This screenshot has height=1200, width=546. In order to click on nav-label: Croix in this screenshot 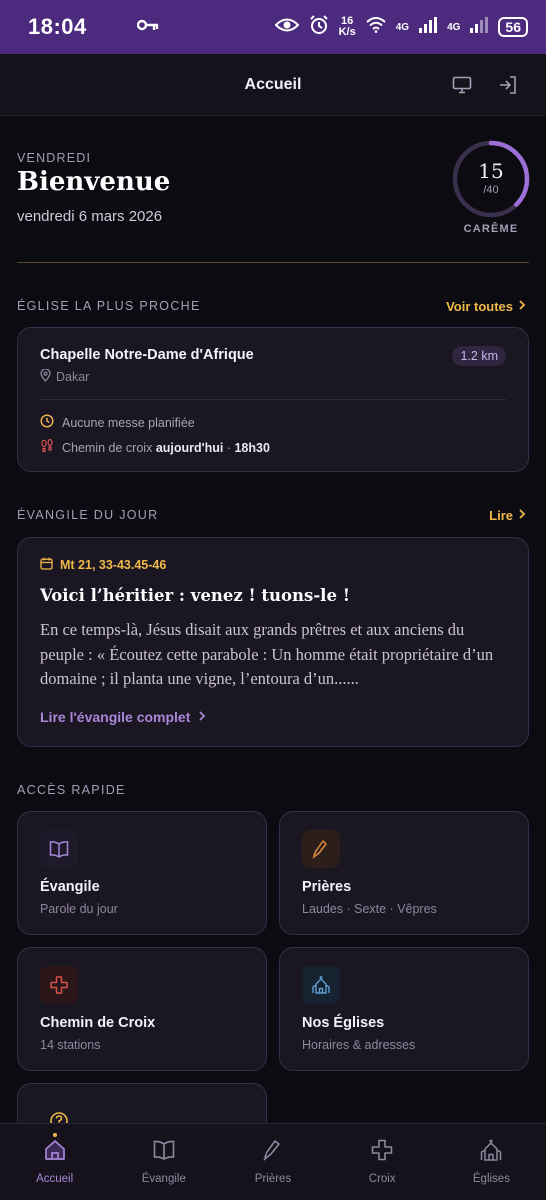, I will do `click(382, 1179)`.